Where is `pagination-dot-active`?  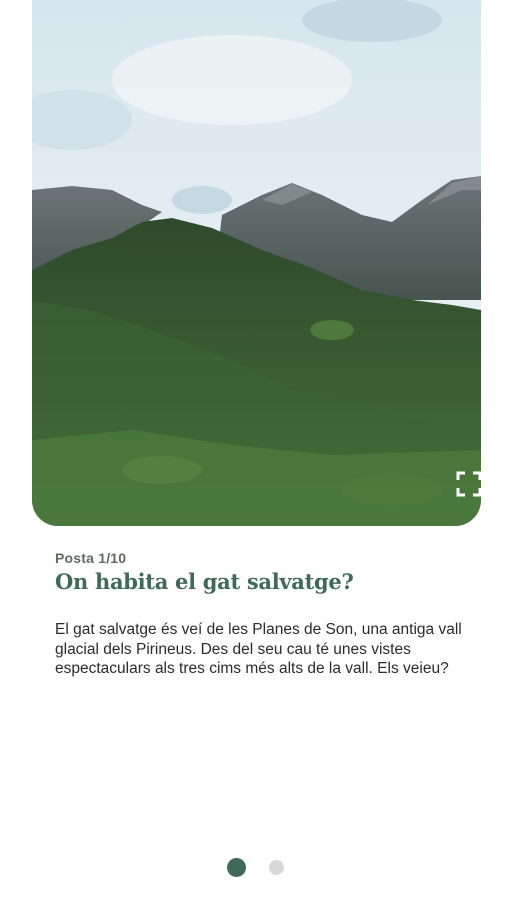
pagination-dot-active is located at coordinates (236, 867).